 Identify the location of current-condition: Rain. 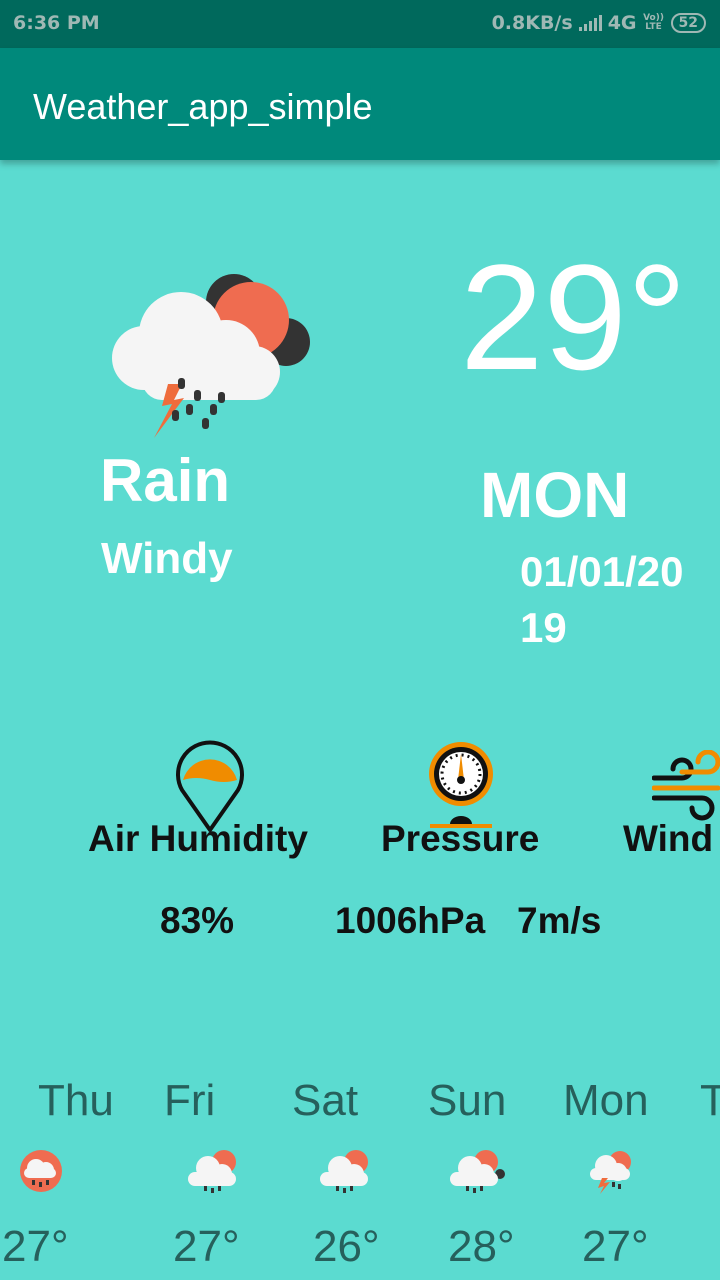
(165, 480).